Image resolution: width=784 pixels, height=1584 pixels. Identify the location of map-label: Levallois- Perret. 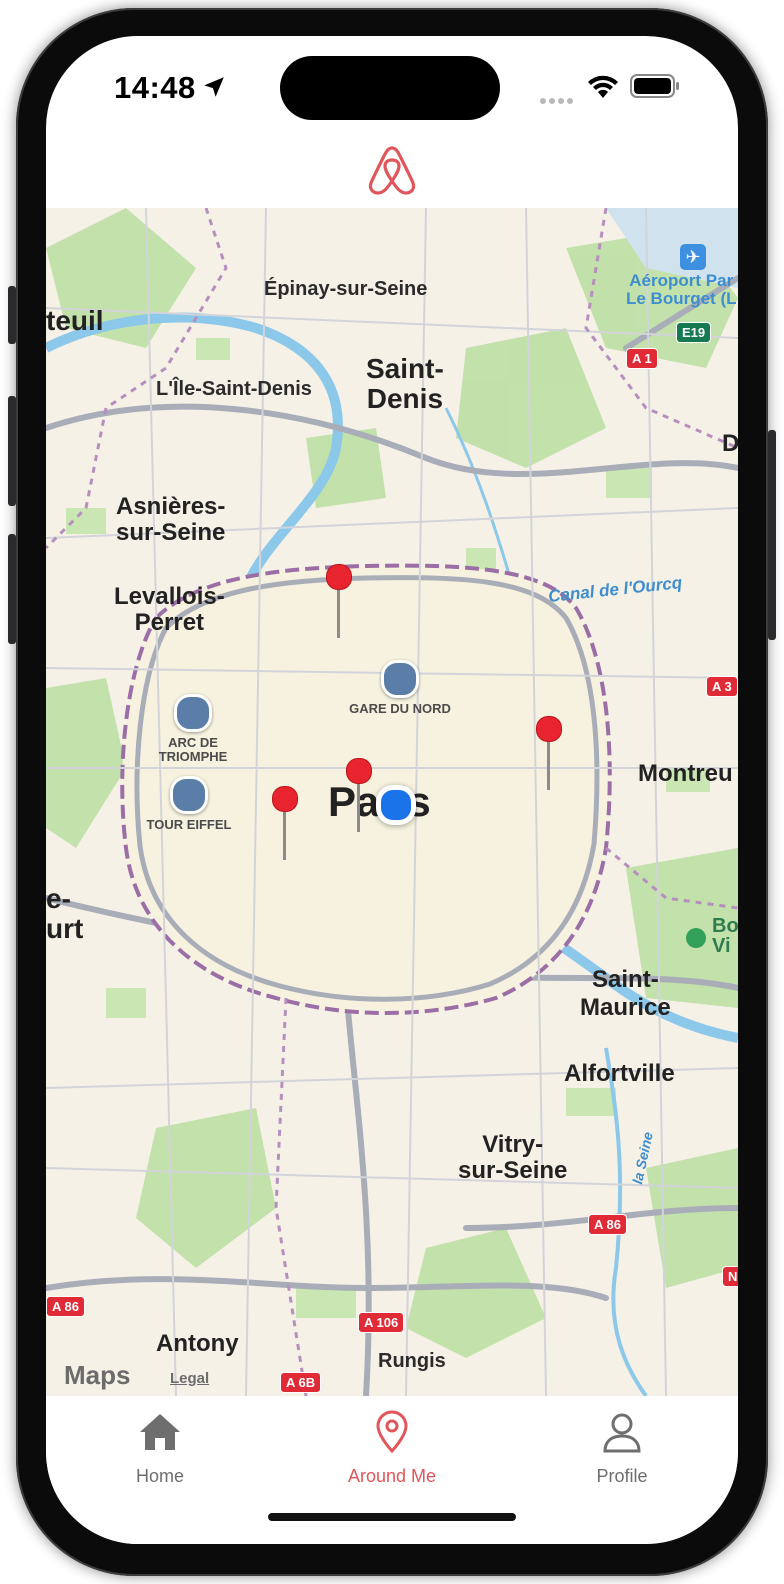
(169, 609).